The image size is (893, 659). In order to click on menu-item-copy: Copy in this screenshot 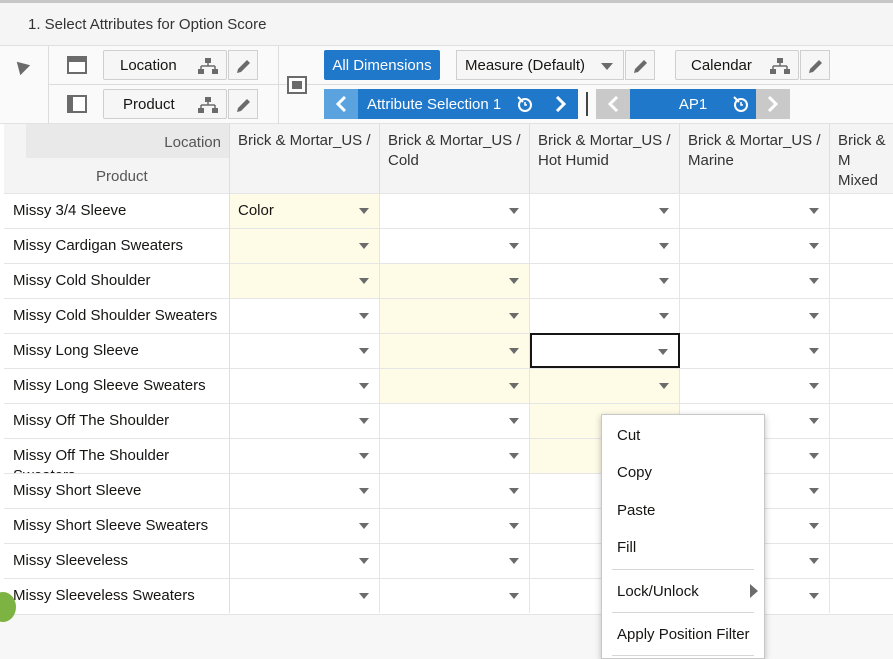, I will do `click(634, 472)`.